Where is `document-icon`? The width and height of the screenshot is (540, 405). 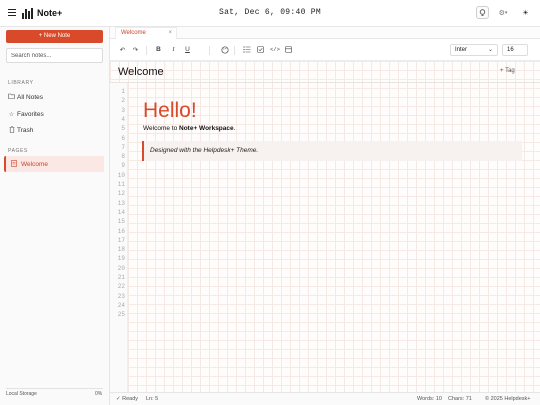 document-icon is located at coordinates (14, 164).